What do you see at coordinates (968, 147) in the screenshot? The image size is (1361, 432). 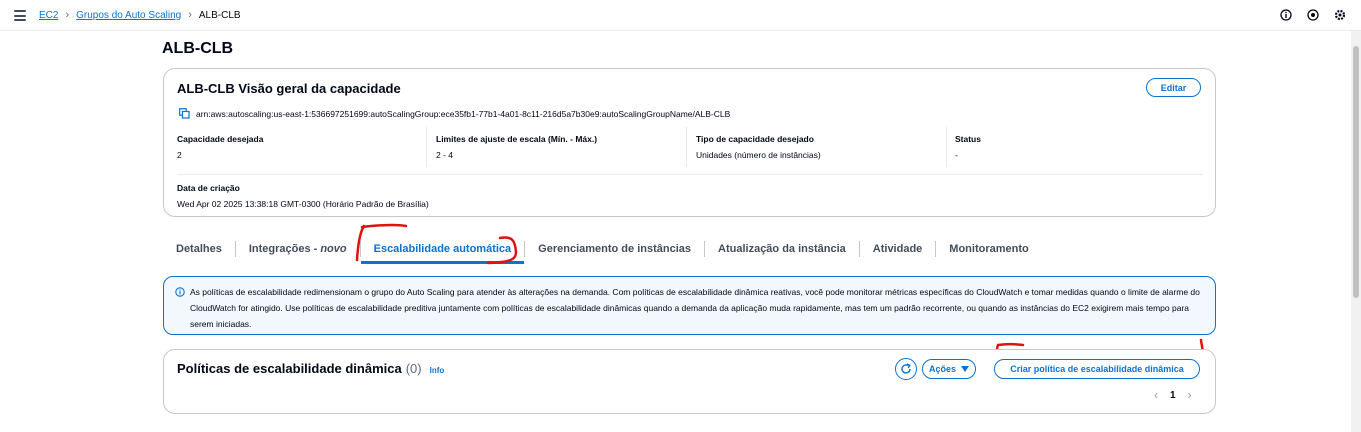 I see `status-field: Status -` at bounding box center [968, 147].